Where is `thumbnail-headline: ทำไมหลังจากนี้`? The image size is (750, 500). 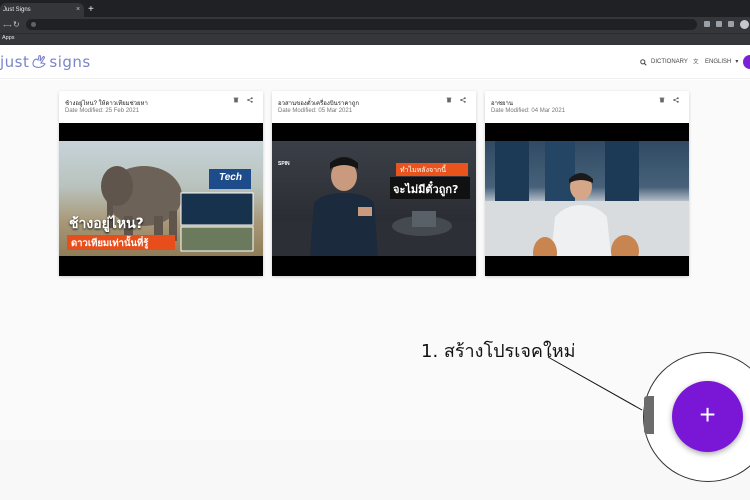
thumbnail-headline: ทำไมหลังจากนี้ is located at coordinates (423, 170).